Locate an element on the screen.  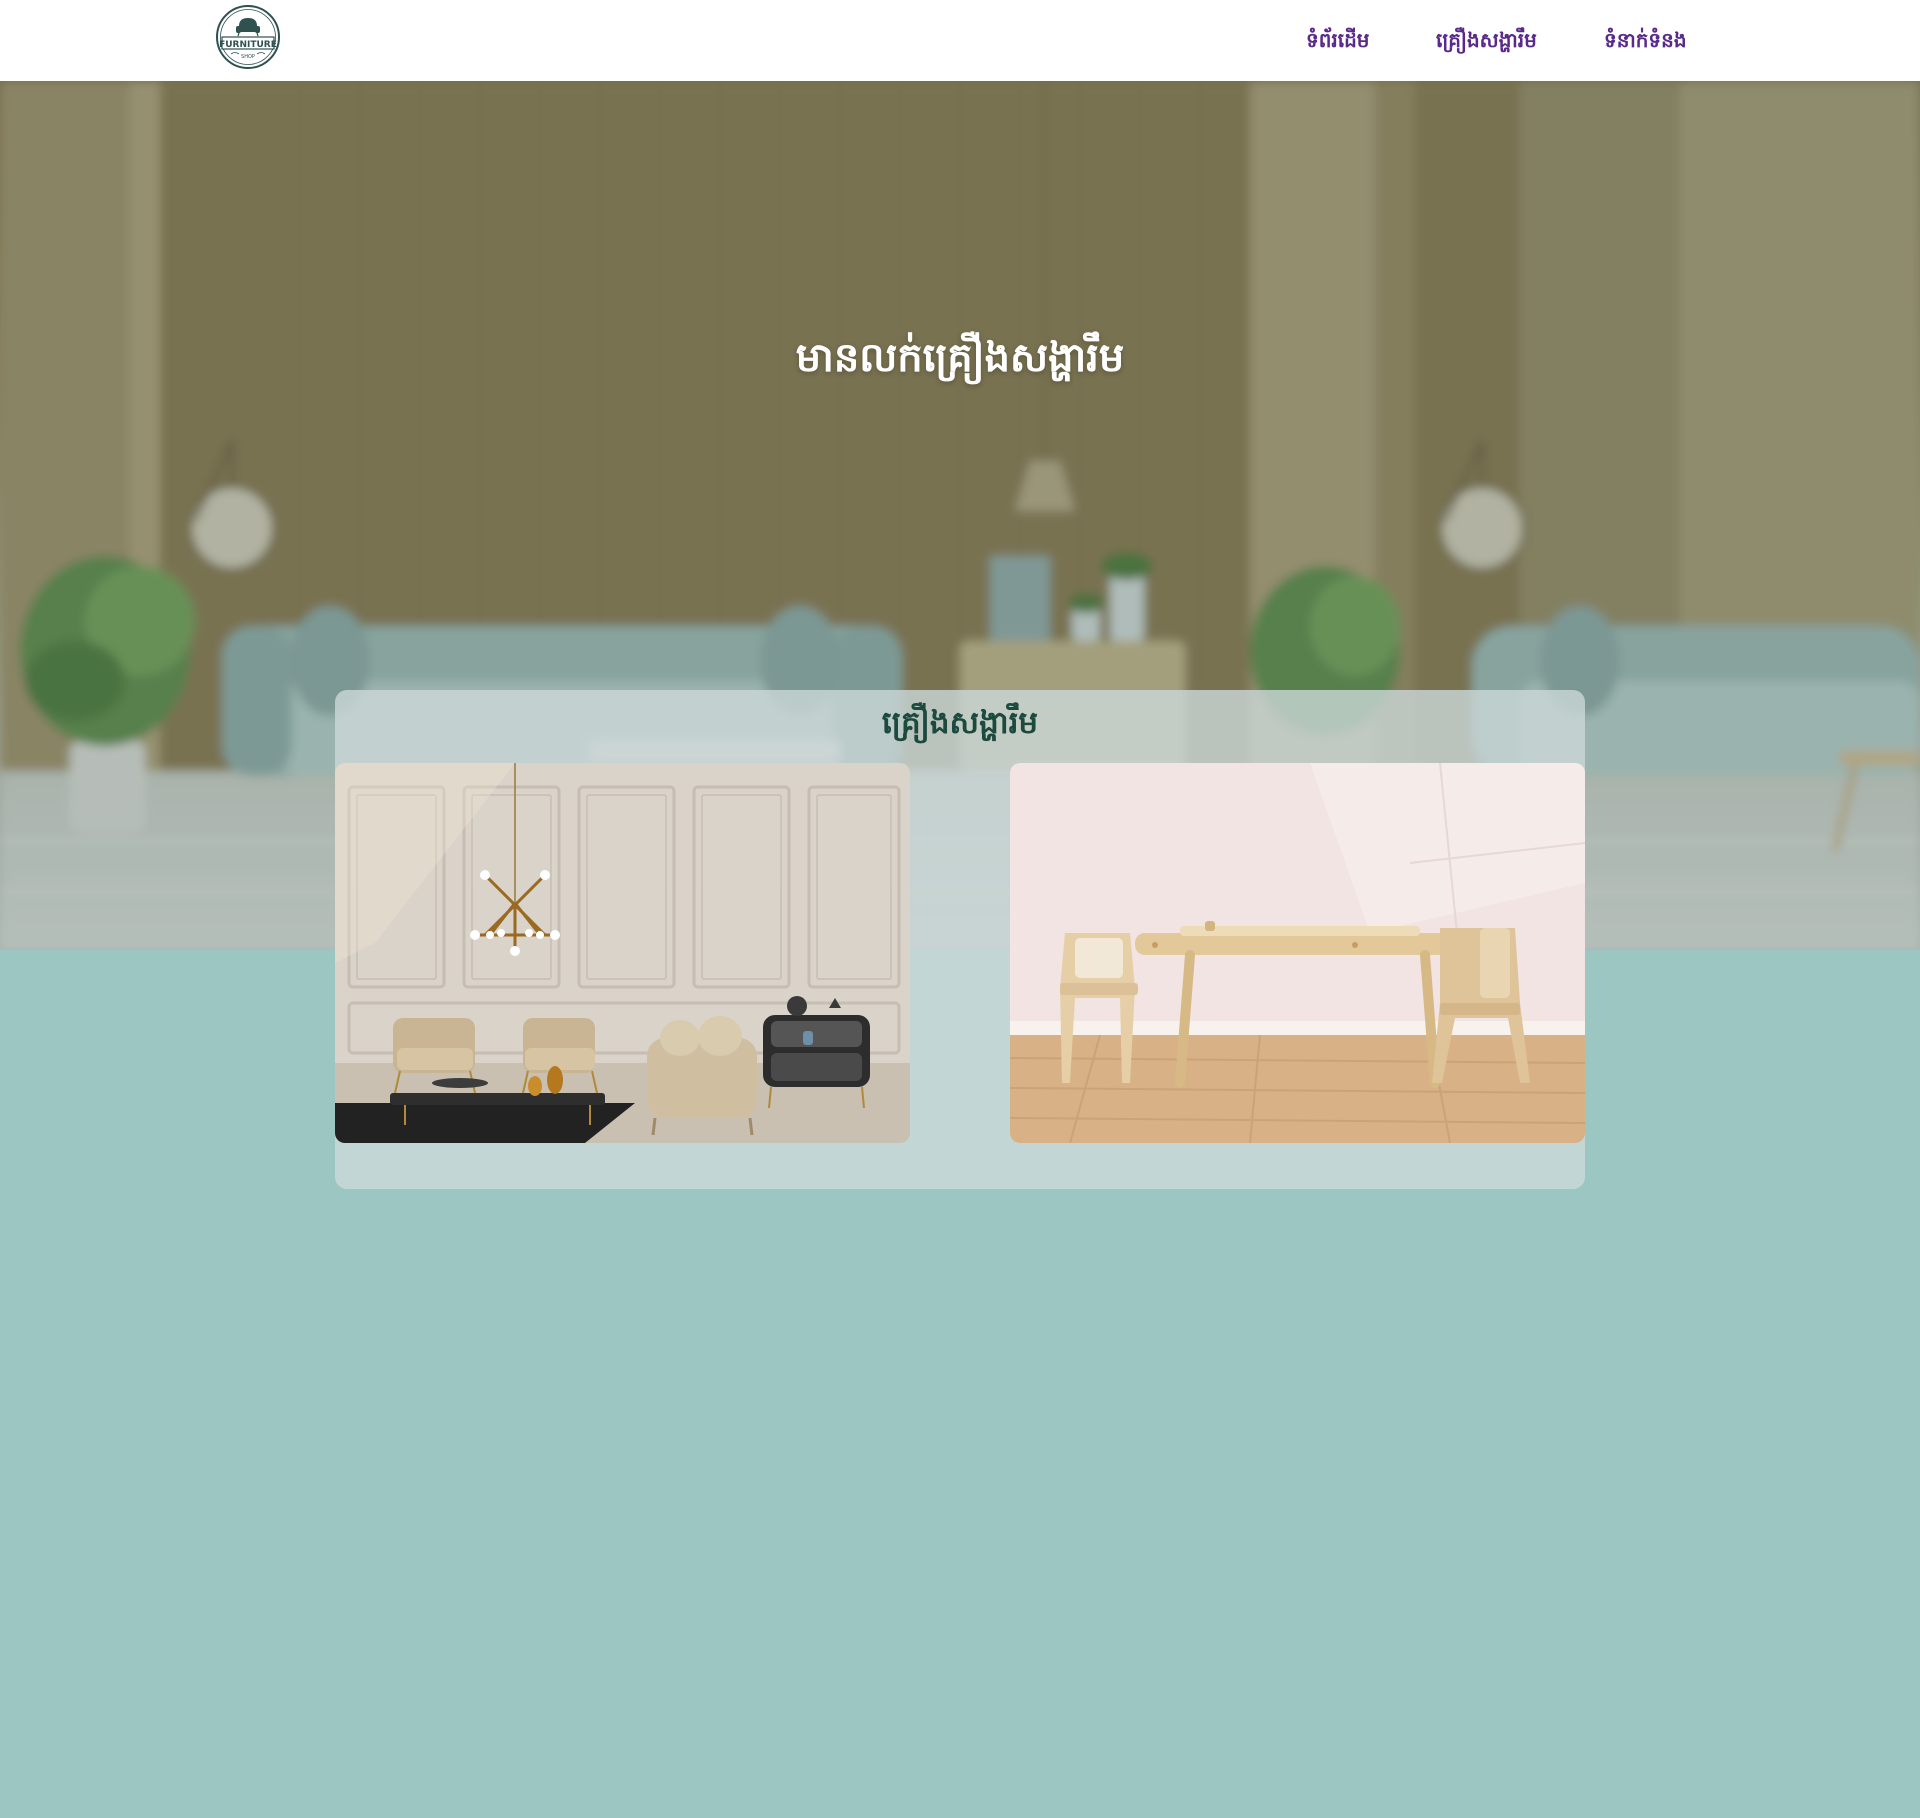
living-room-image is located at coordinates (622, 953).